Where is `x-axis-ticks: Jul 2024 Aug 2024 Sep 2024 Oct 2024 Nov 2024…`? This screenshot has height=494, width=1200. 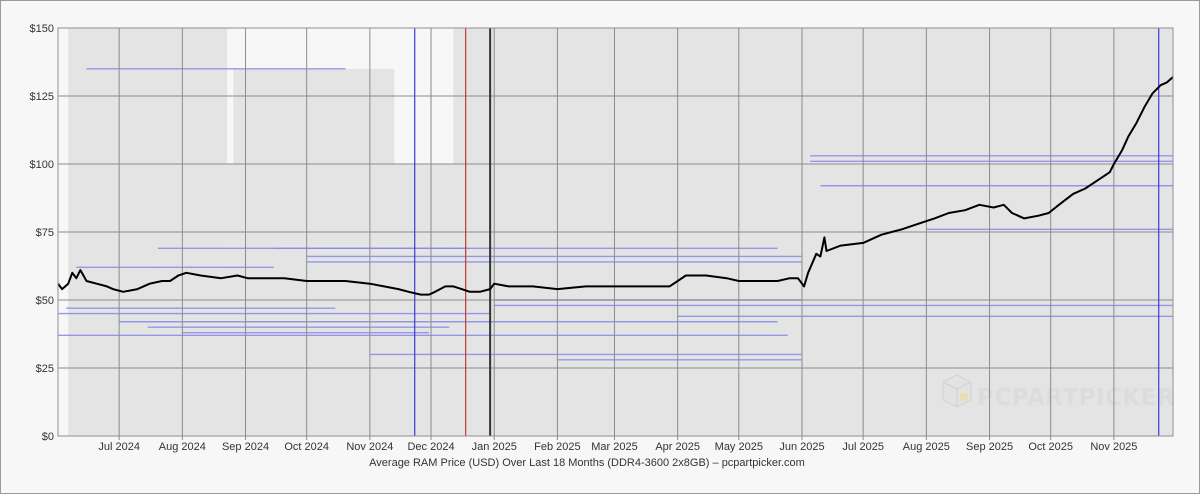 x-axis-ticks: Jul 2024 Aug 2024 Sep 2024 Oct 2024 Nov 2024… is located at coordinates (617, 444).